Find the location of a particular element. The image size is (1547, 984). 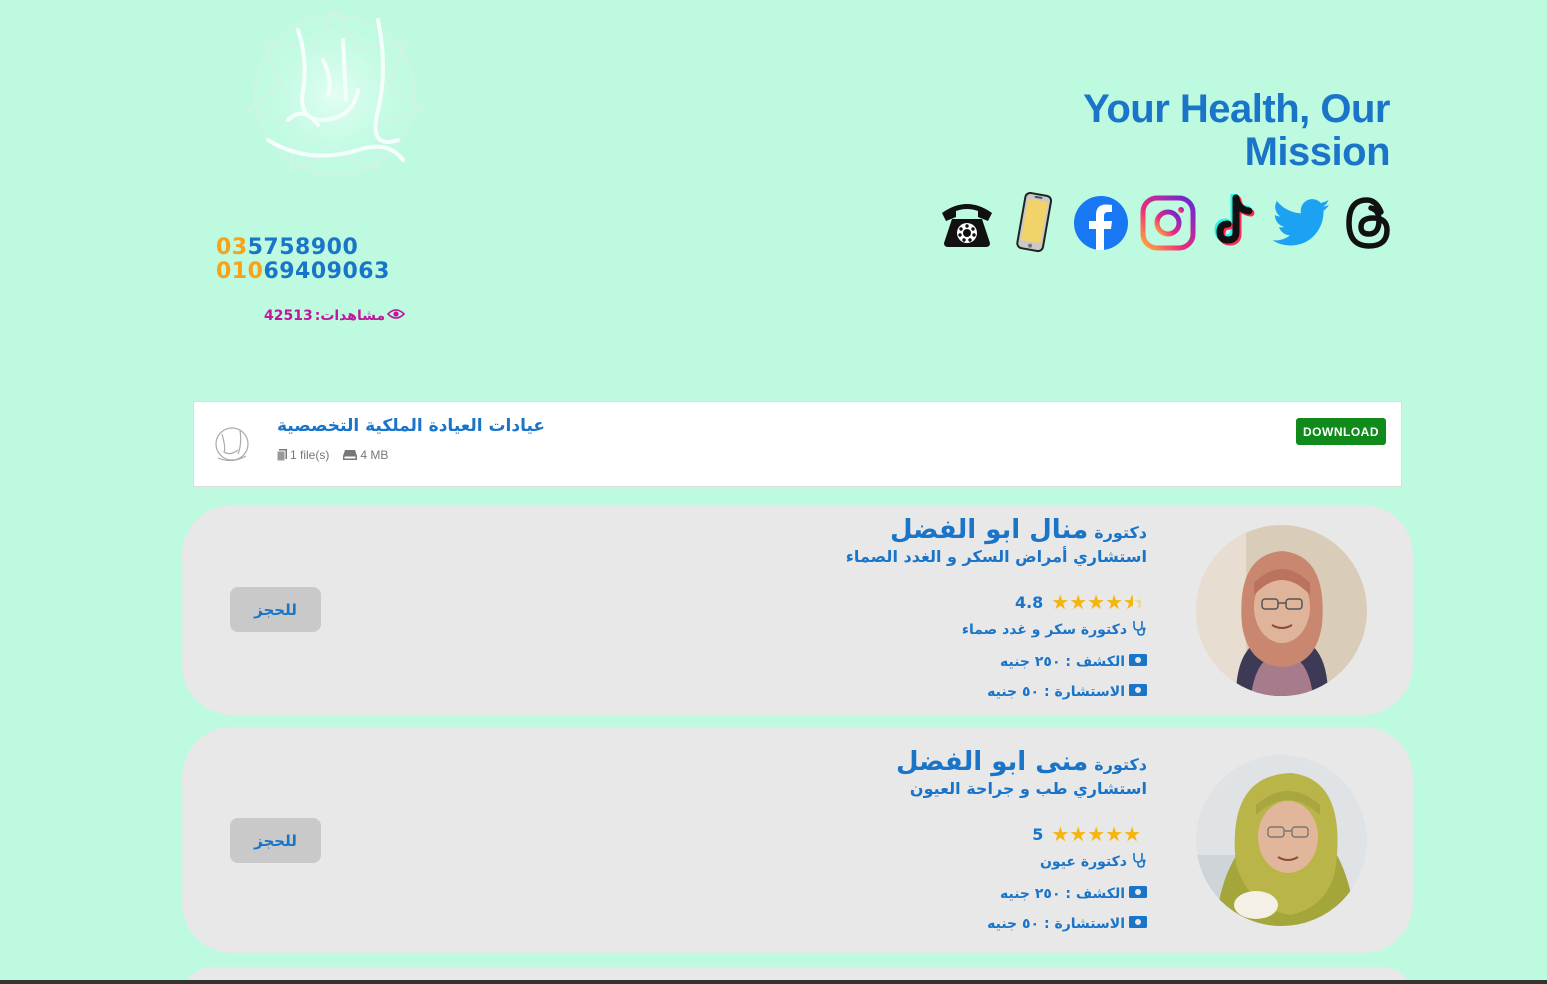

rating-stars: ★★★★★★ is located at coordinates (1096, 602).